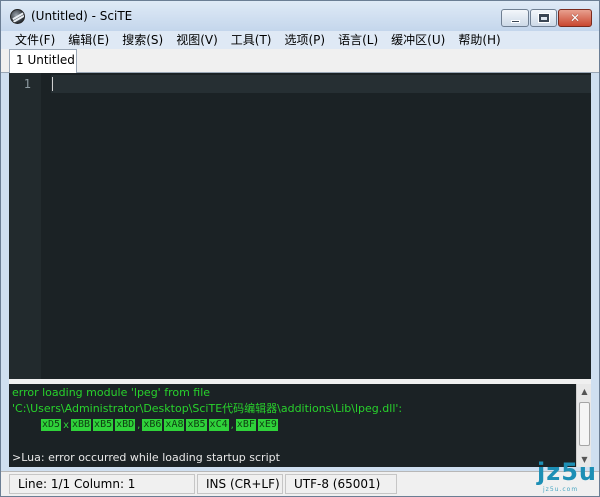 This screenshot has height=497, width=600. I want to click on tab-bar: 1 Untitled, so click(300, 61).